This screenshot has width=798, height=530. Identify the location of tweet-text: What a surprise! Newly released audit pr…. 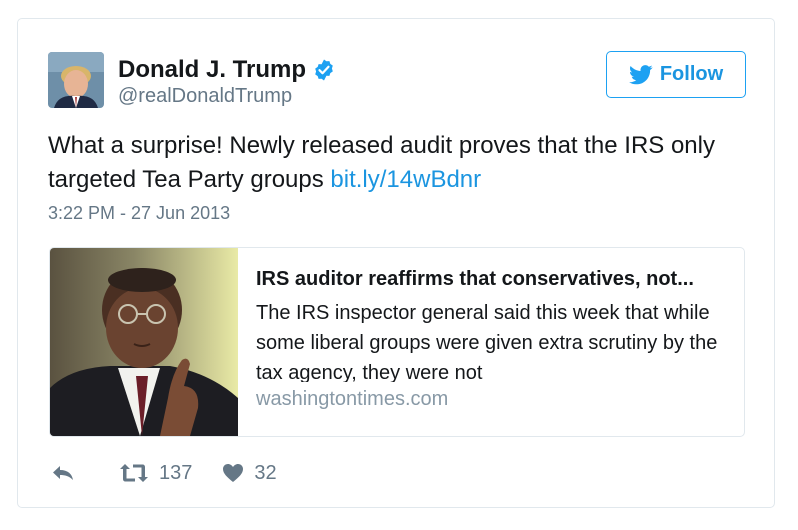
(398, 163).